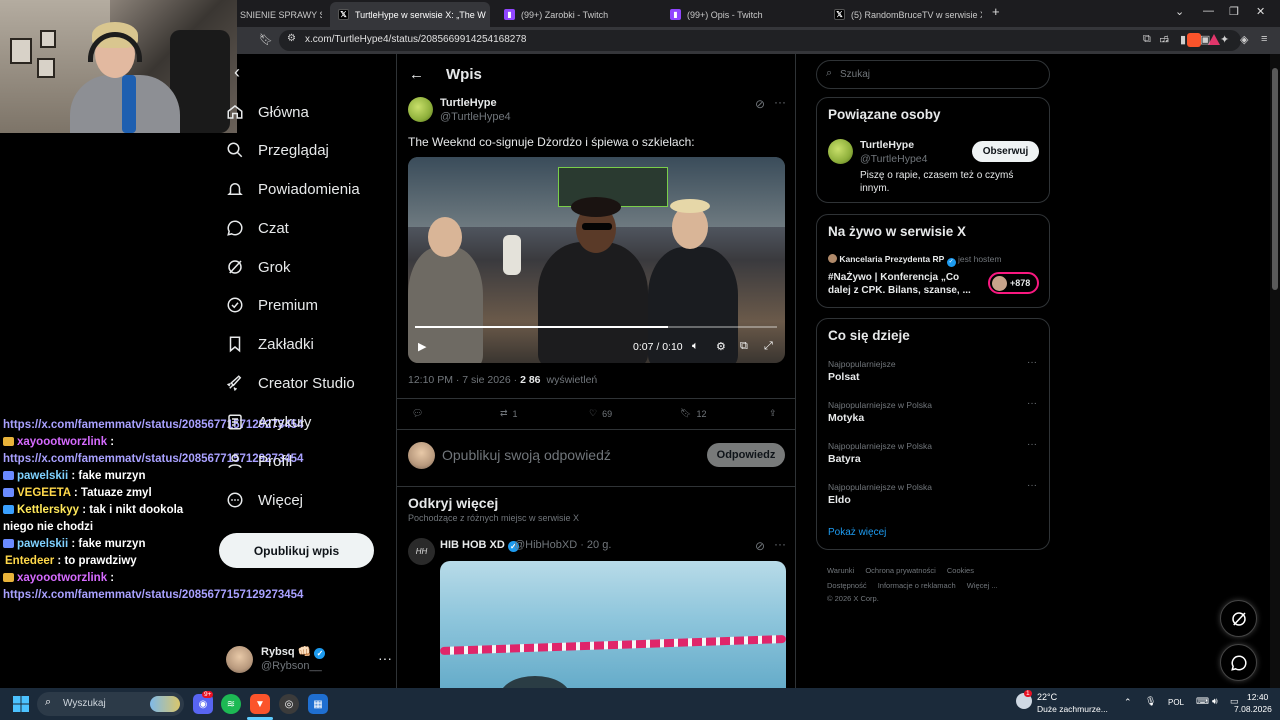  I want to click on picture-in-picture-icon: ⧉, so click(744, 346).